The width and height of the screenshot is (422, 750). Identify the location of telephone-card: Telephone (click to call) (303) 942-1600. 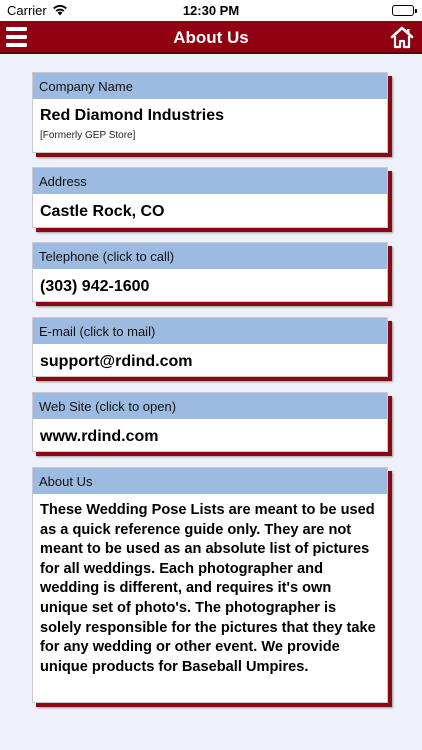
(210, 272).